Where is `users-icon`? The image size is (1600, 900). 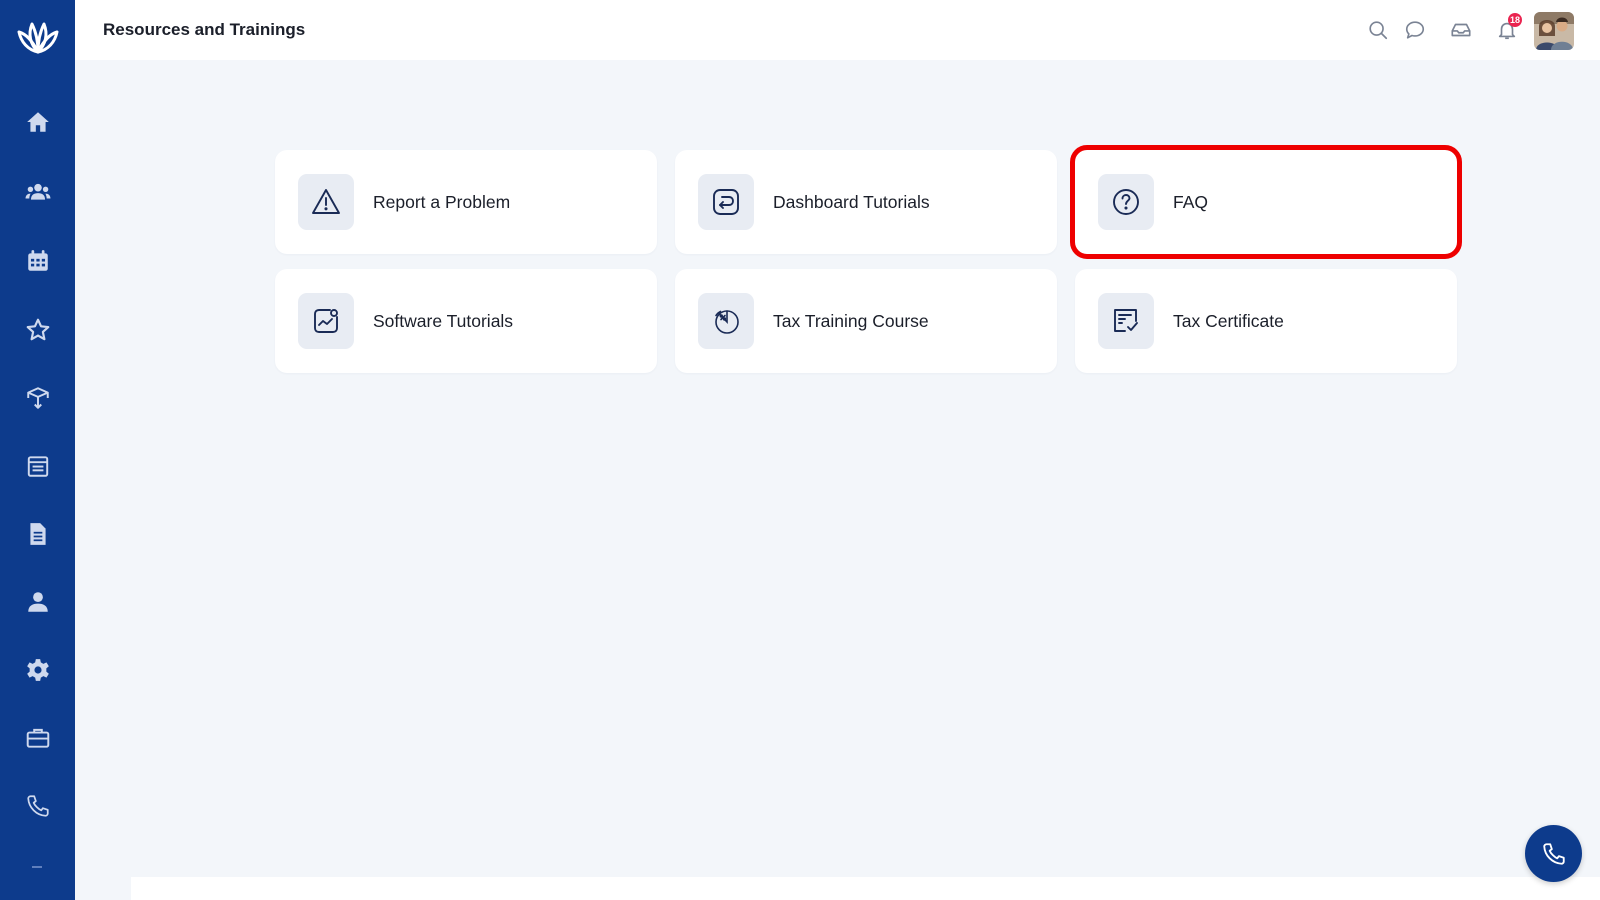 users-icon is located at coordinates (37, 191).